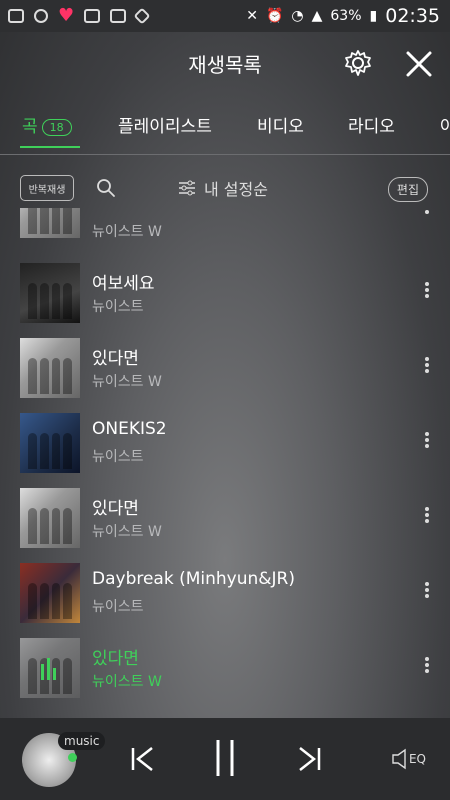 The image size is (450, 800). I want to click on notification-icon, so click(92, 16).